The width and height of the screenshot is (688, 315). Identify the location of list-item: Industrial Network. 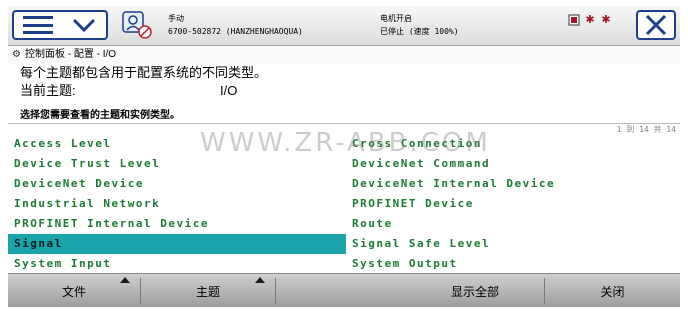
(177, 204).